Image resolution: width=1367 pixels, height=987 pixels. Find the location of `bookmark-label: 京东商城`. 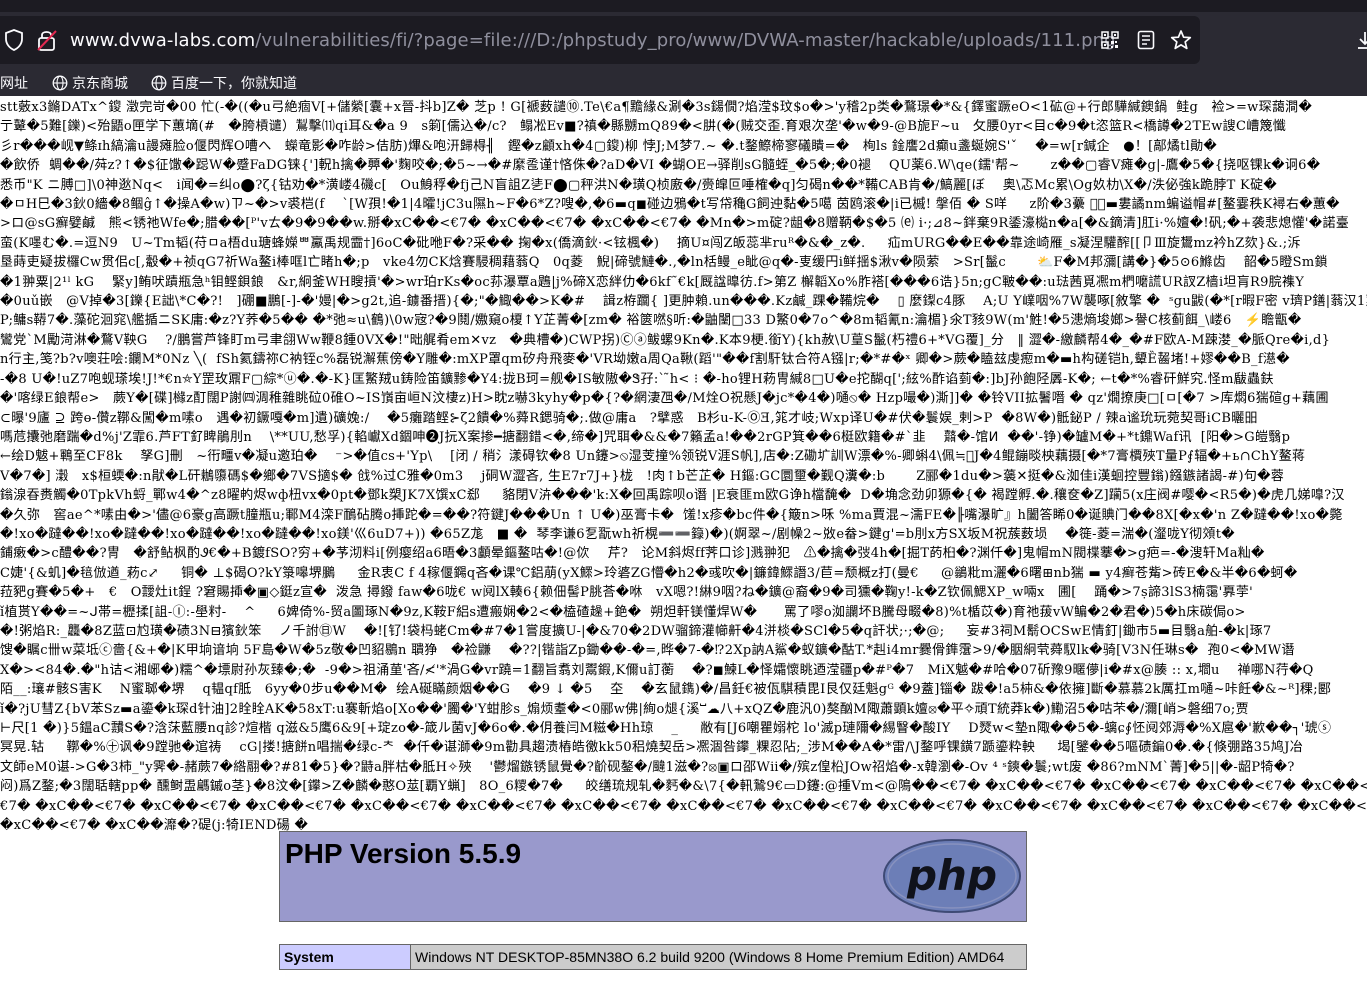

bookmark-label: 京东商城 is located at coordinates (100, 84).